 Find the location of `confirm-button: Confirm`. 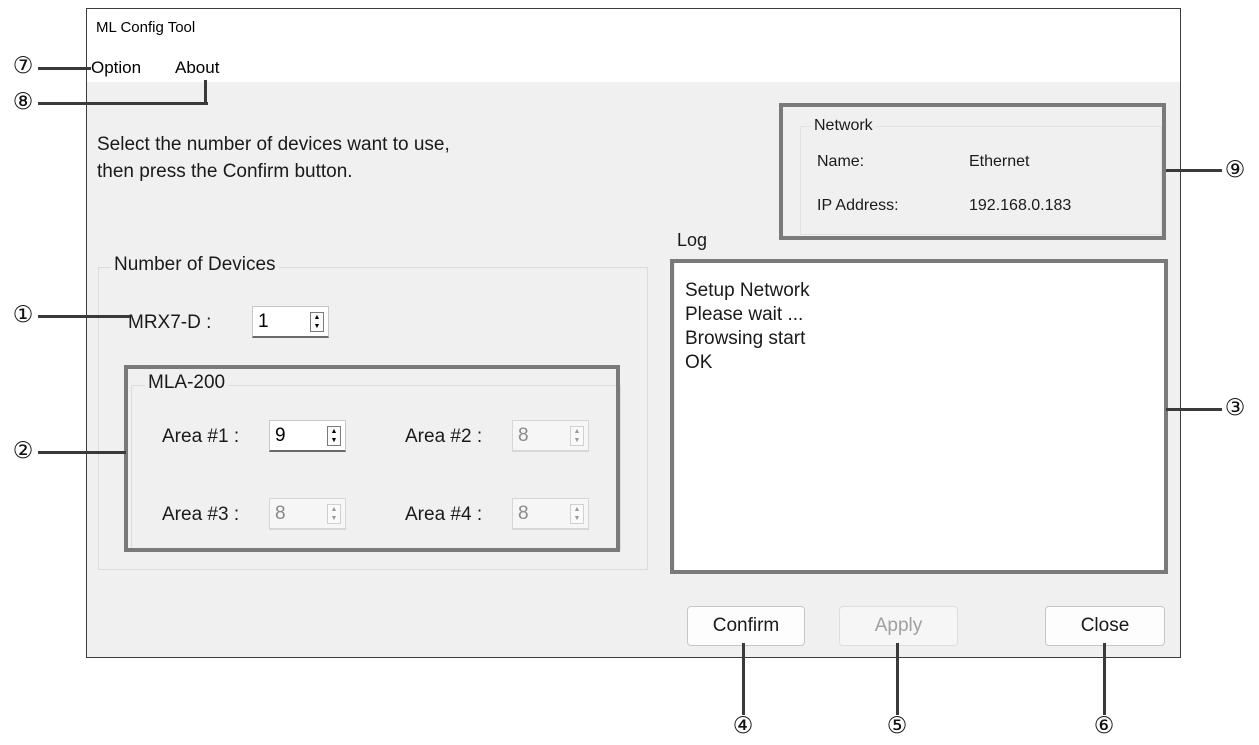

confirm-button: Confirm is located at coordinates (746, 626).